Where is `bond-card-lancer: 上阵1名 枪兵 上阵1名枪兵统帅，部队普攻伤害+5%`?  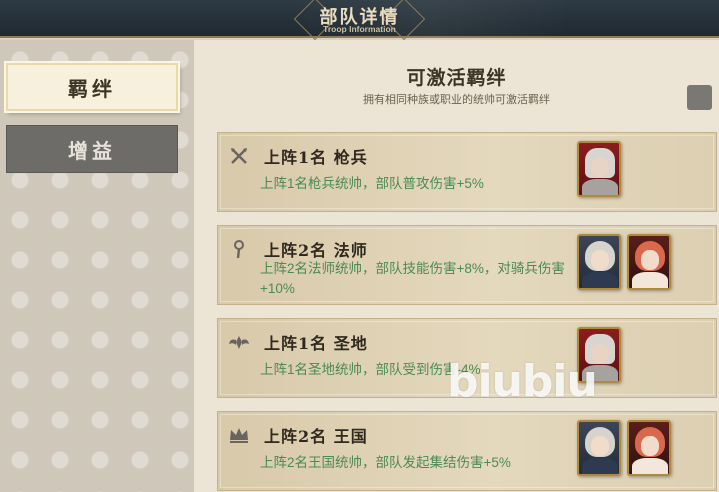 bond-card-lancer: 上阵1名 枪兵 上阵1名枪兵统帅，部队普攻伤害+5% is located at coordinates (467, 172).